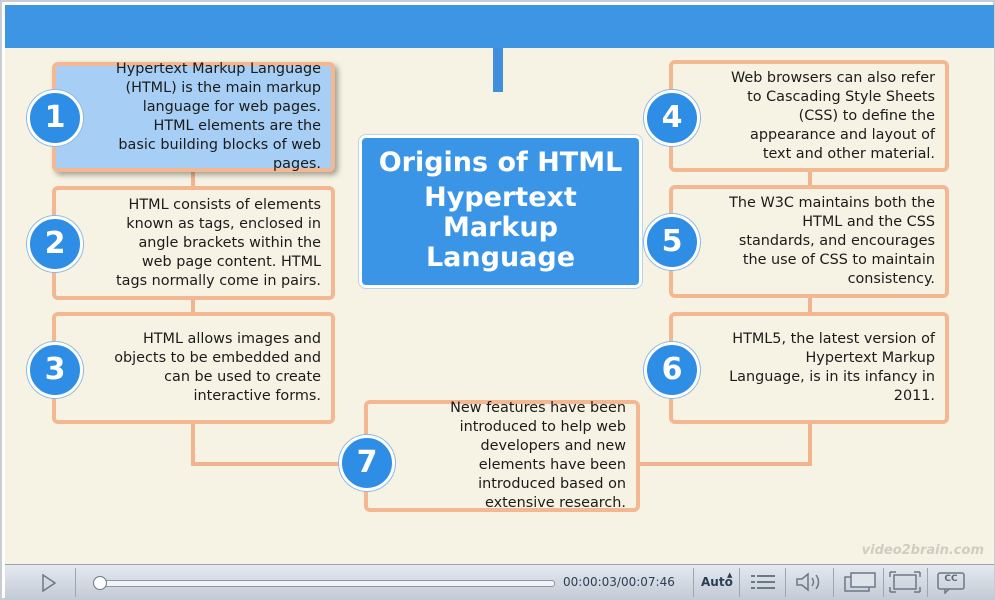 Image resolution: width=995 pixels, height=600 pixels. Describe the element at coordinates (500, 227) in the screenshot. I see `center-subtitle: Hypertext Markup Language` at that location.